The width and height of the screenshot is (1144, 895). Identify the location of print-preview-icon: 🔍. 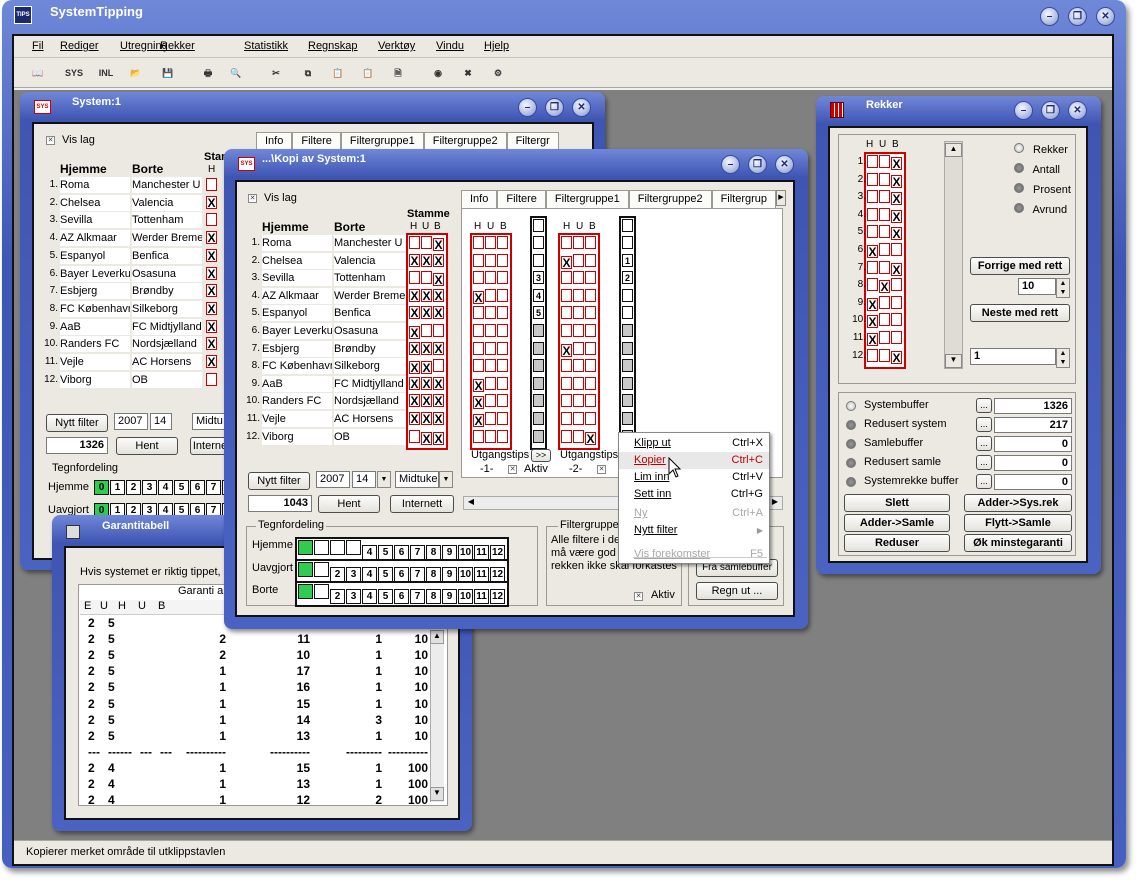
(236, 73).